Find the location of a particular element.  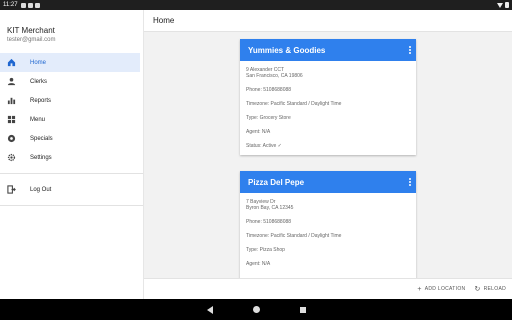

logout-label: Log Out is located at coordinates (41, 189).